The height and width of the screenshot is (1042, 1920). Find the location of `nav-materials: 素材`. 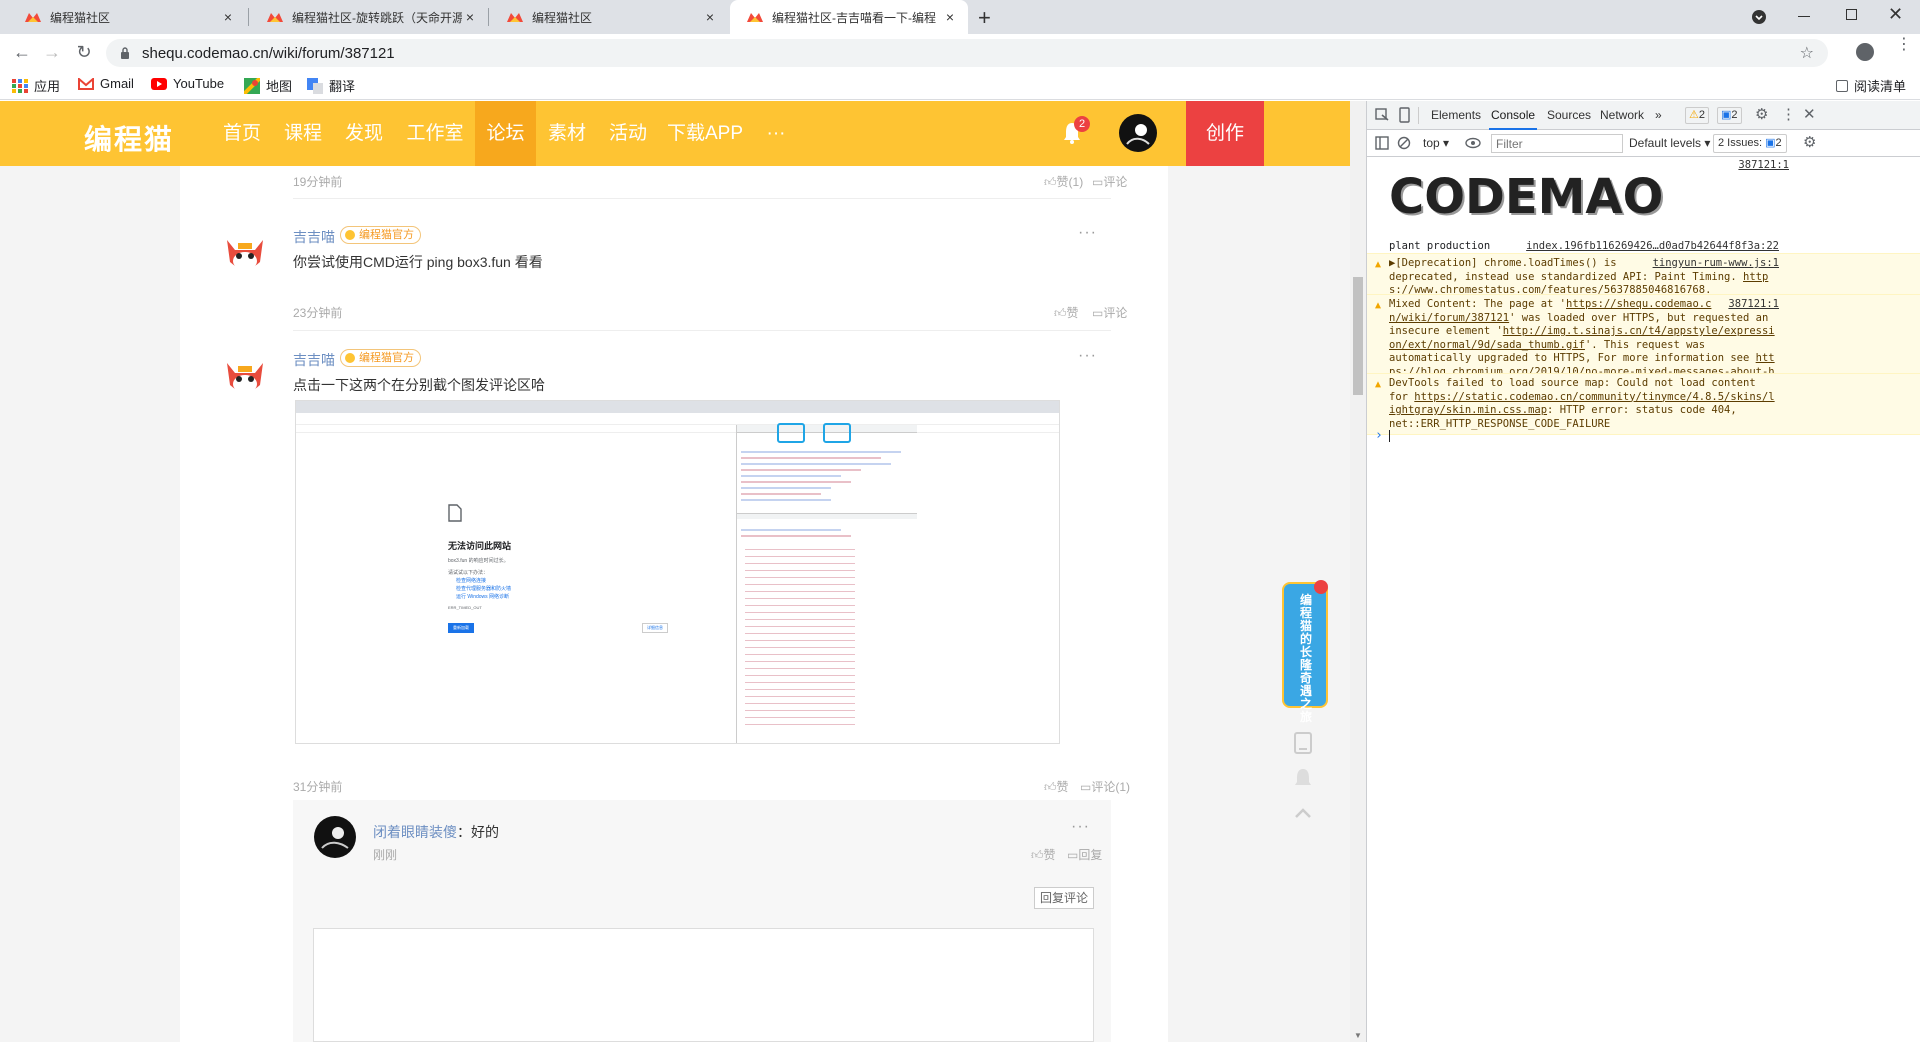

nav-materials: 素材 is located at coordinates (567, 133).